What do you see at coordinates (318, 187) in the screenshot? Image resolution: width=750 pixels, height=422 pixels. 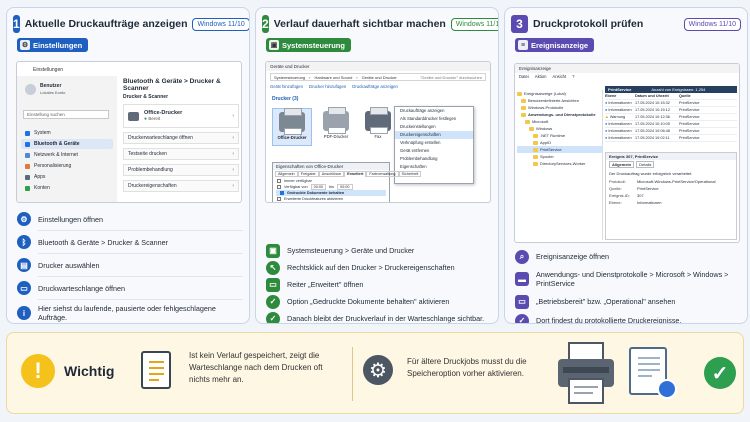 I see `time-from-field: 00:00` at bounding box center [318, 187].